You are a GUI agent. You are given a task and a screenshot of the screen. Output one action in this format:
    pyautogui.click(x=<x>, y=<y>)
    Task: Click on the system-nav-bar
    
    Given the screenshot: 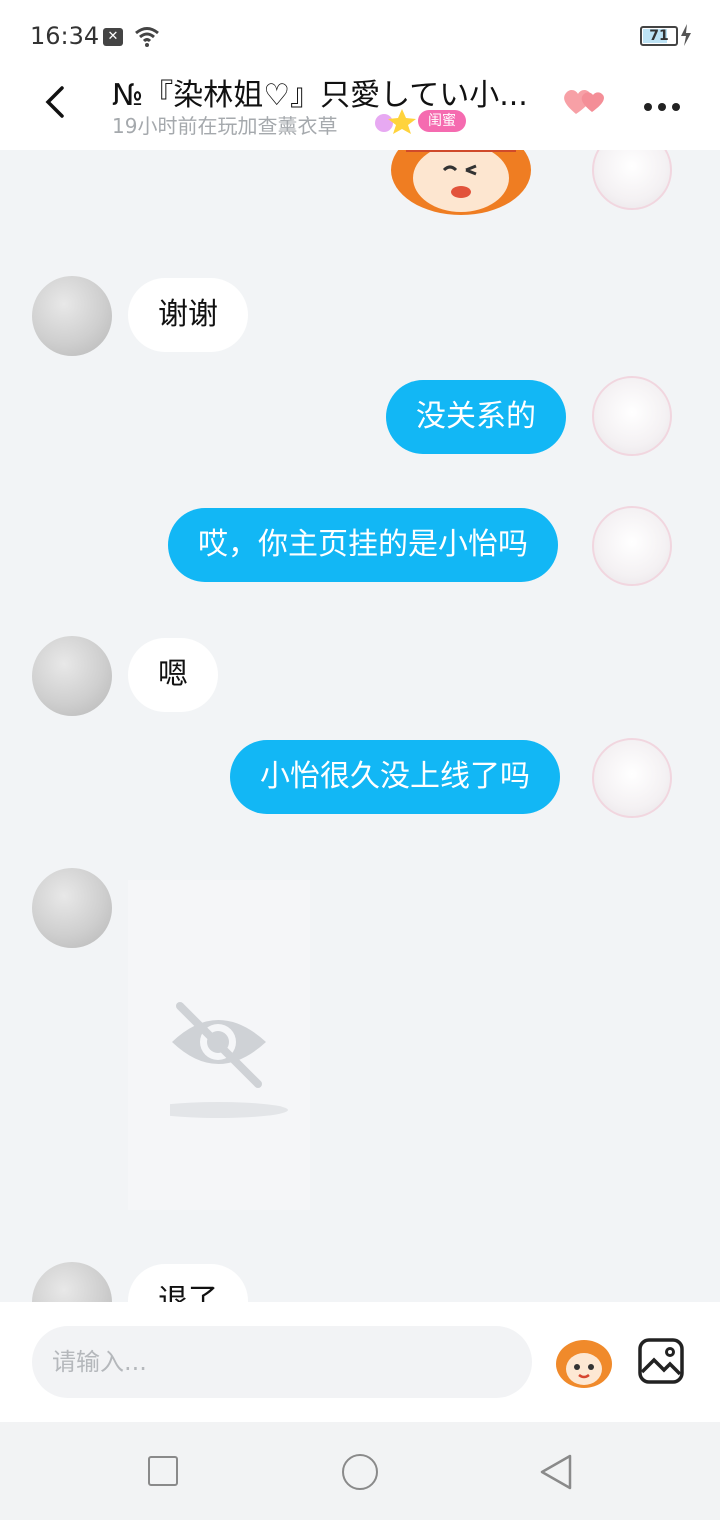 What is the action you would take?
    pyautogui.click(x=360, y=1471)
    